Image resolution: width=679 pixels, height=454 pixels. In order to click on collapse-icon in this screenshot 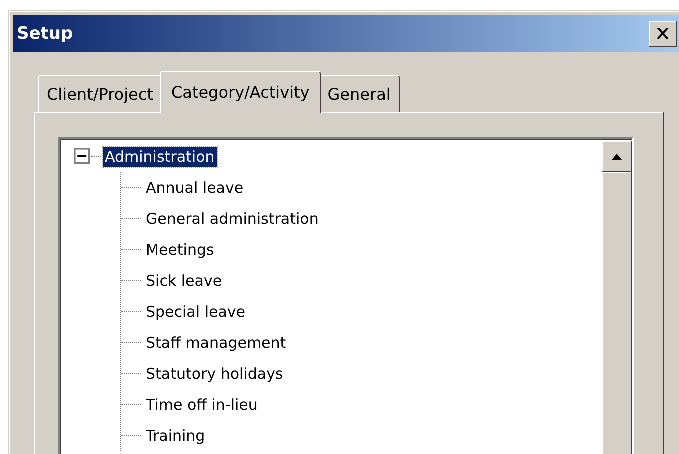, I will do `click(82, 156)`.